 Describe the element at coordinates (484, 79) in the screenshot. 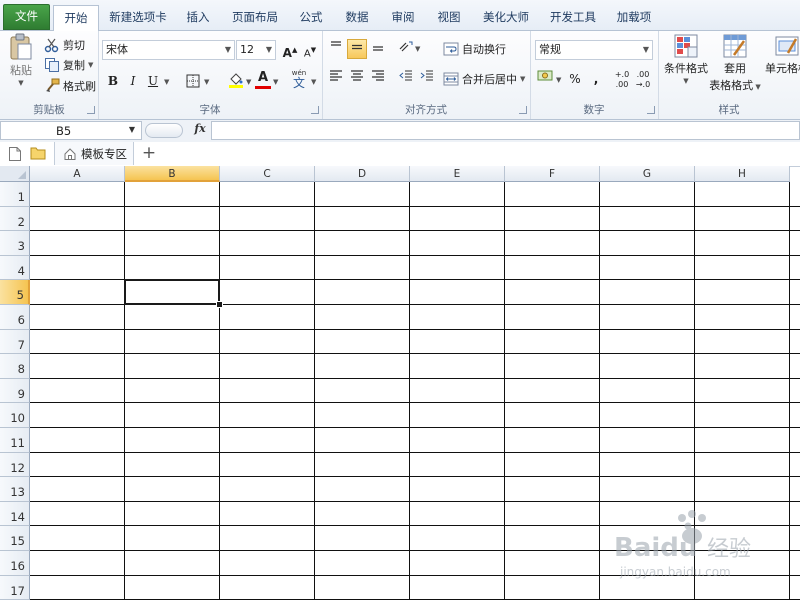

I see `merge-center-button: 合并后居中 ▼` at that location.